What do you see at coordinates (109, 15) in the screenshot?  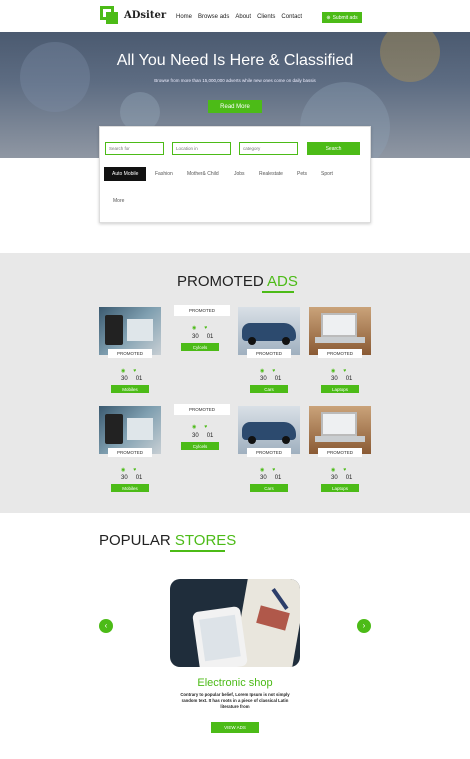 I see `logo-icon` at bounding box center [109, 15].